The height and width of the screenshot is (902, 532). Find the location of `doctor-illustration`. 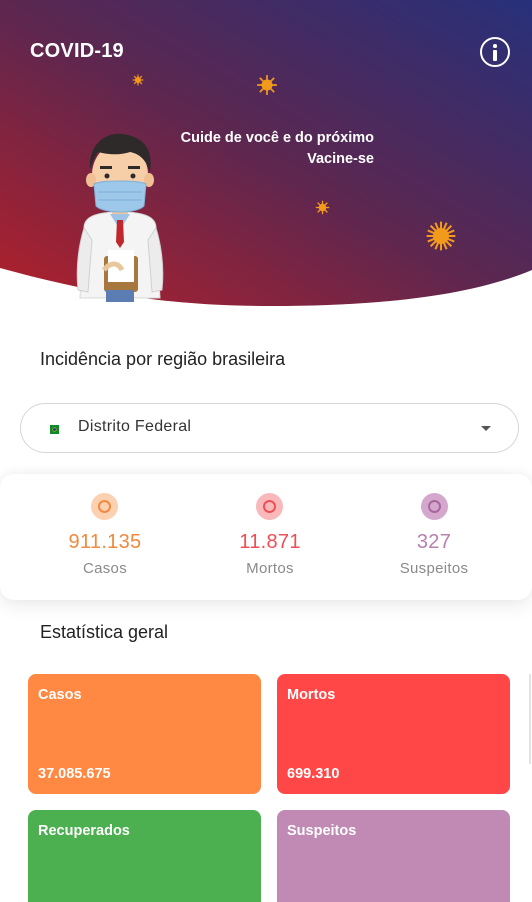

doctor-illustration is located at coordinates (120, 217).